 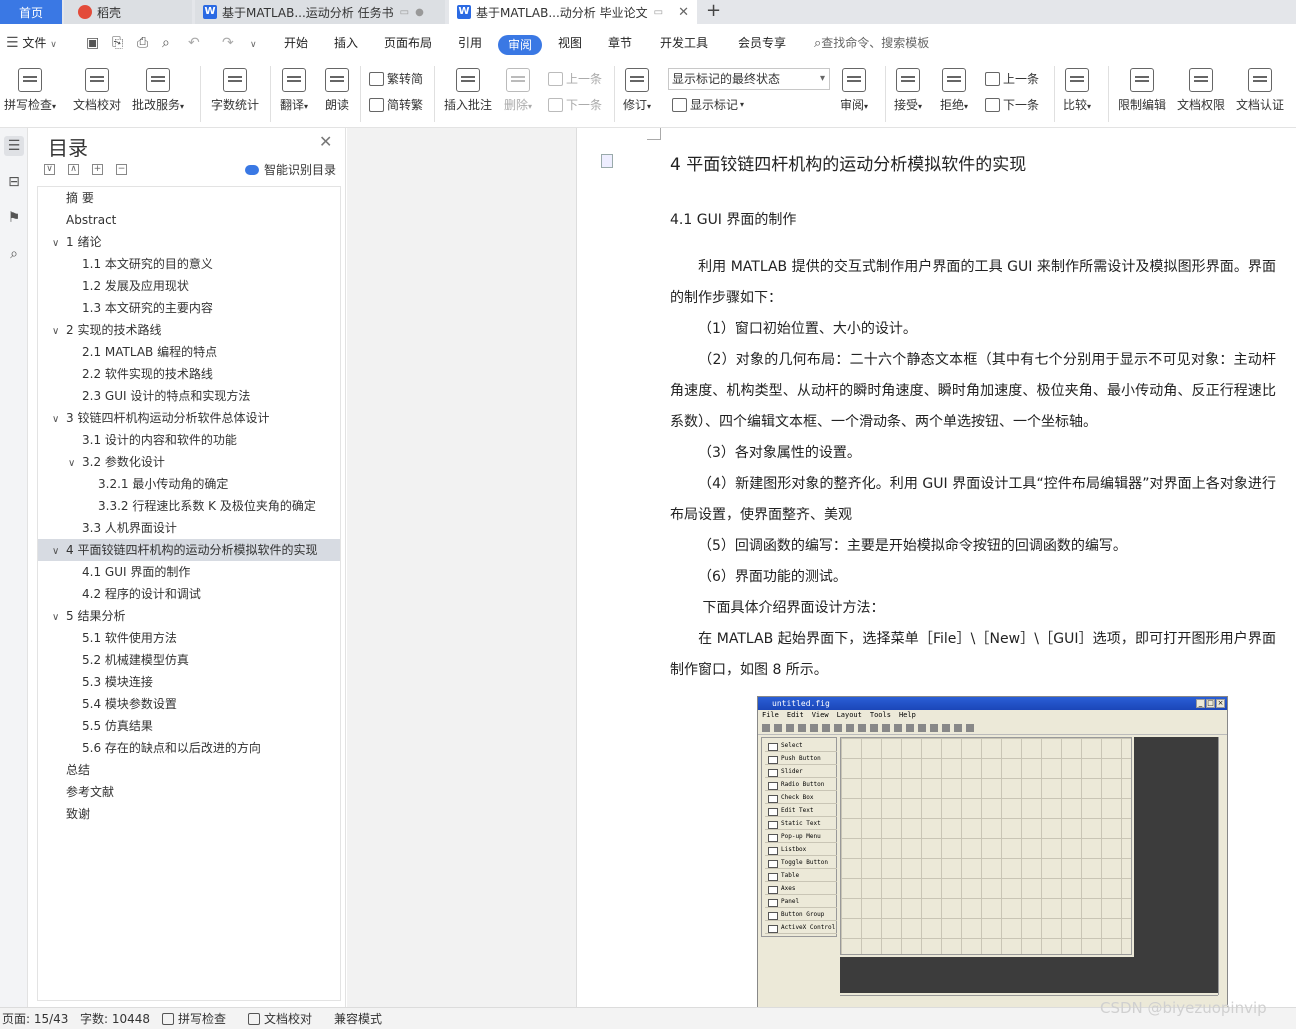 I want to click on save-icon: ▣, so click(x=92, y=43).